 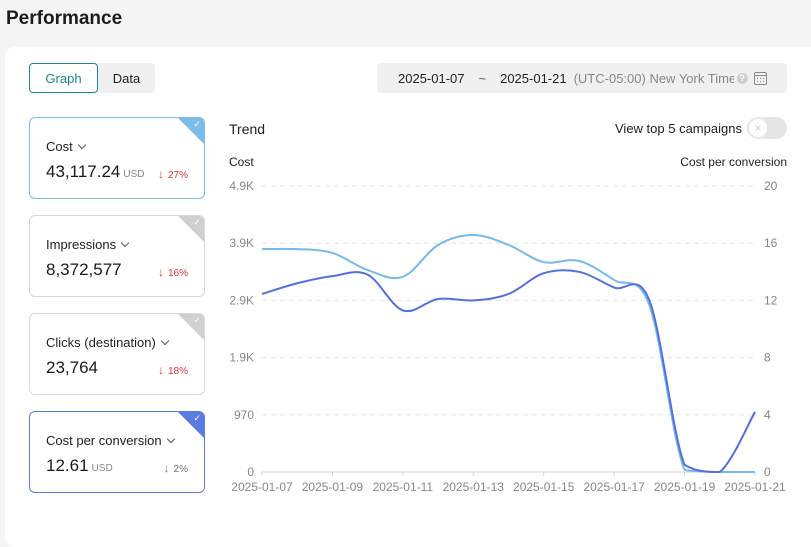 What do you see at coordinates (241, 300) in the screenshot?
I see `y-left-tick-label: 2.9K` at bounding box center [241, 300].